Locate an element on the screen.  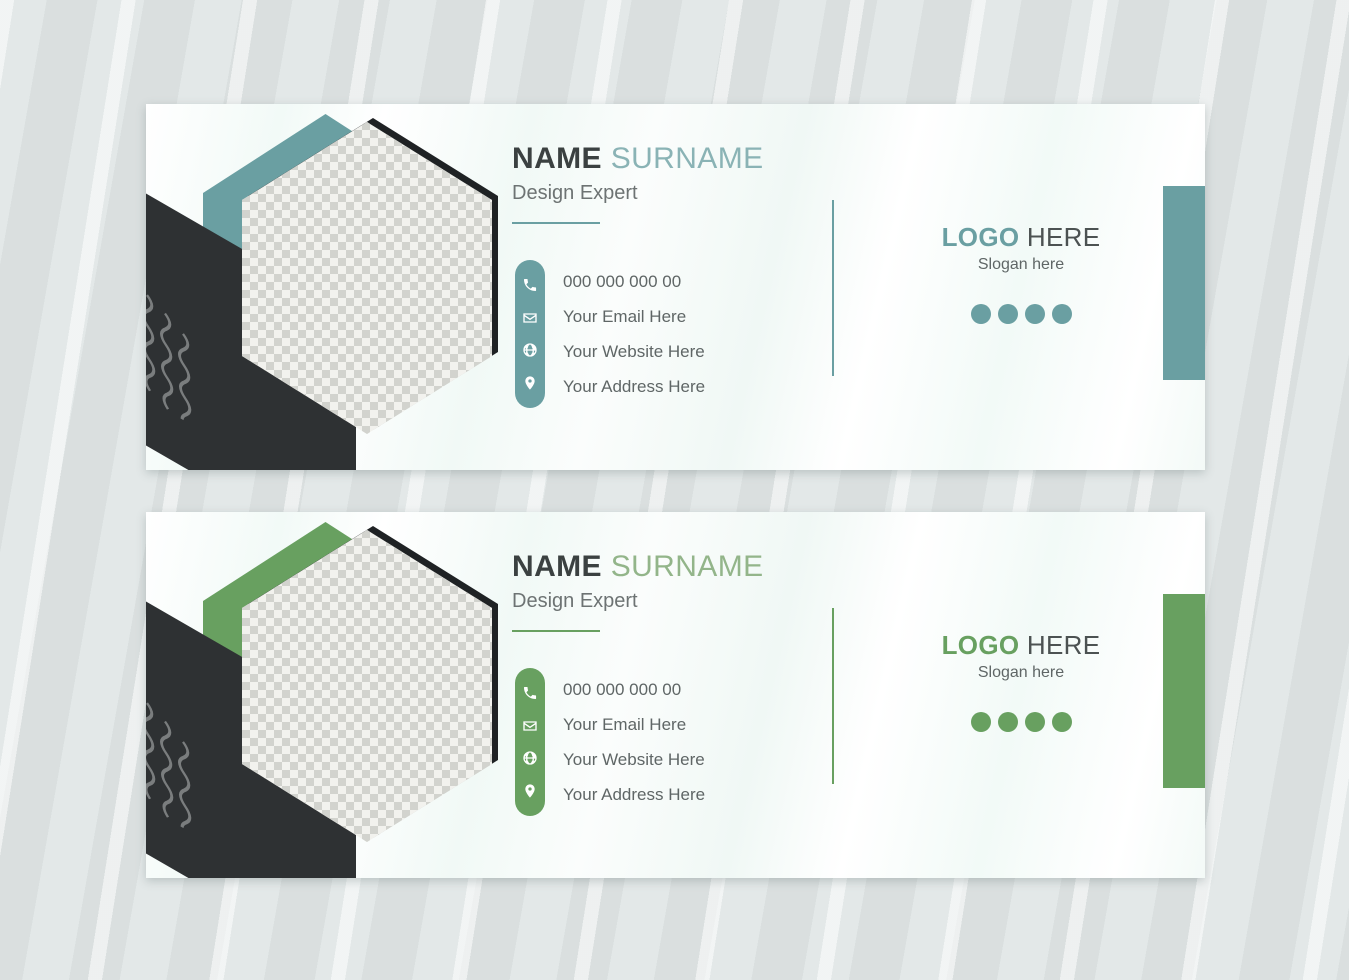
logo-title-green: LOGO HERE is located at coordinates (1021, 645).